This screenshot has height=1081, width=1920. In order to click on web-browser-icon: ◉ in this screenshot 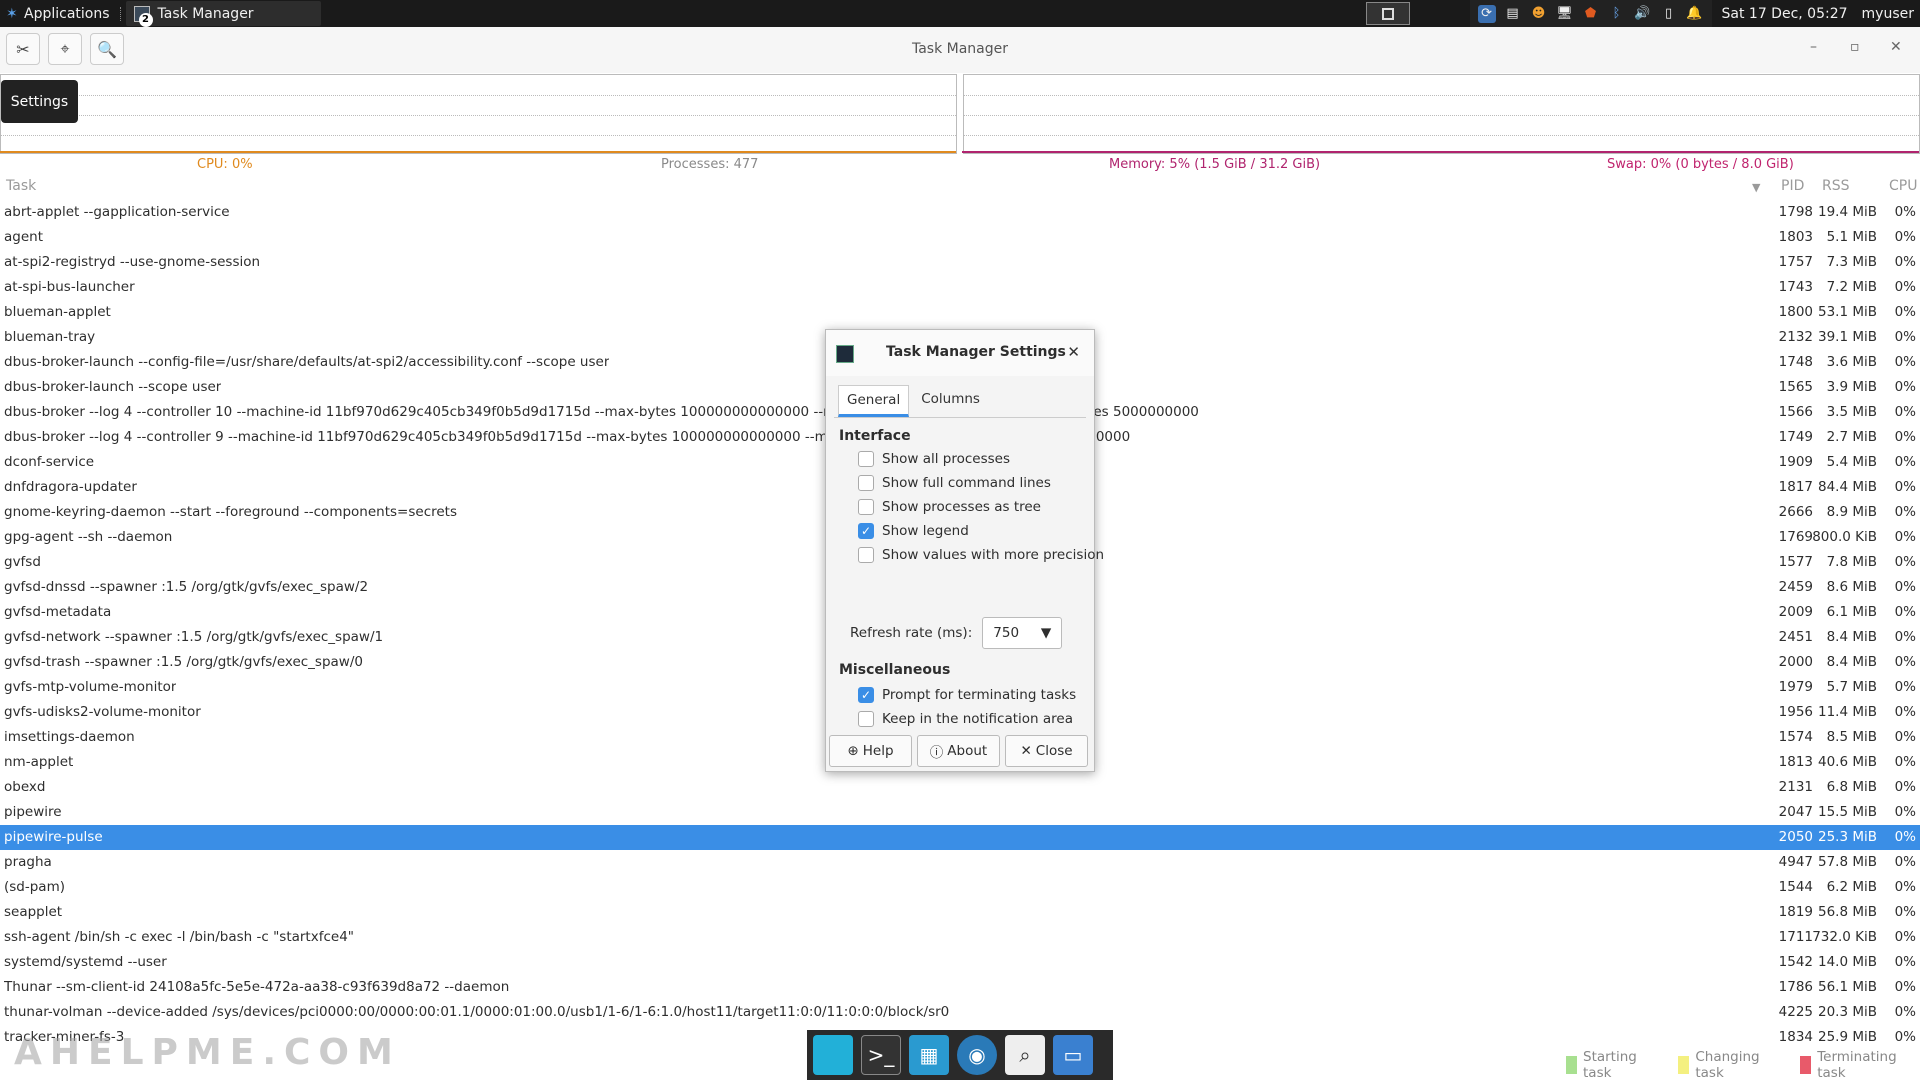, I will do `click(977, 1055)`.